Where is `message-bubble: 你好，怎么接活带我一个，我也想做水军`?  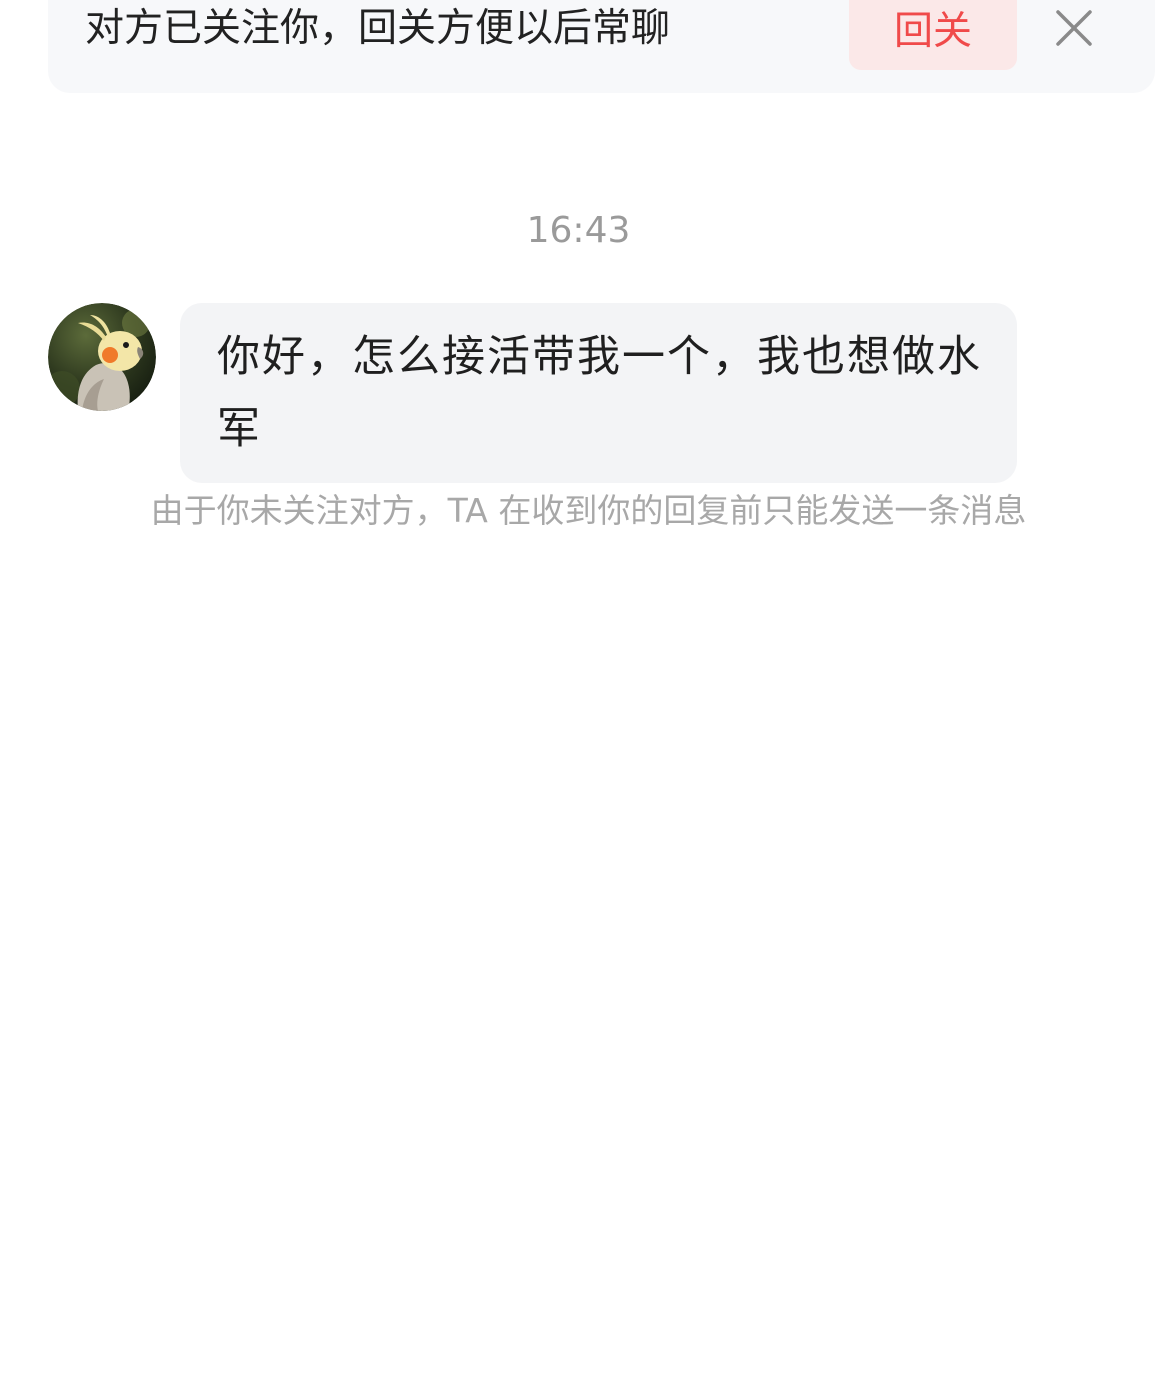 message-bubble: 你好，怎么接活带我一个，我也想做水军 is located at coordinates (598, 393).